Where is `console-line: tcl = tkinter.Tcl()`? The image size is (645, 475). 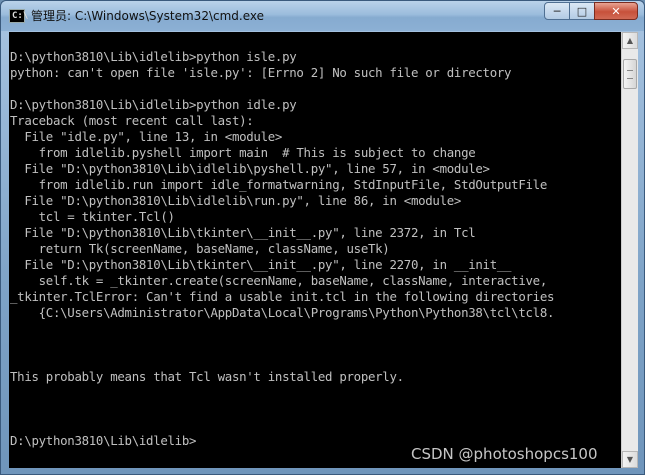 console-line: tcl = tkinter.Tcl() is located at coordinates (92, 216).